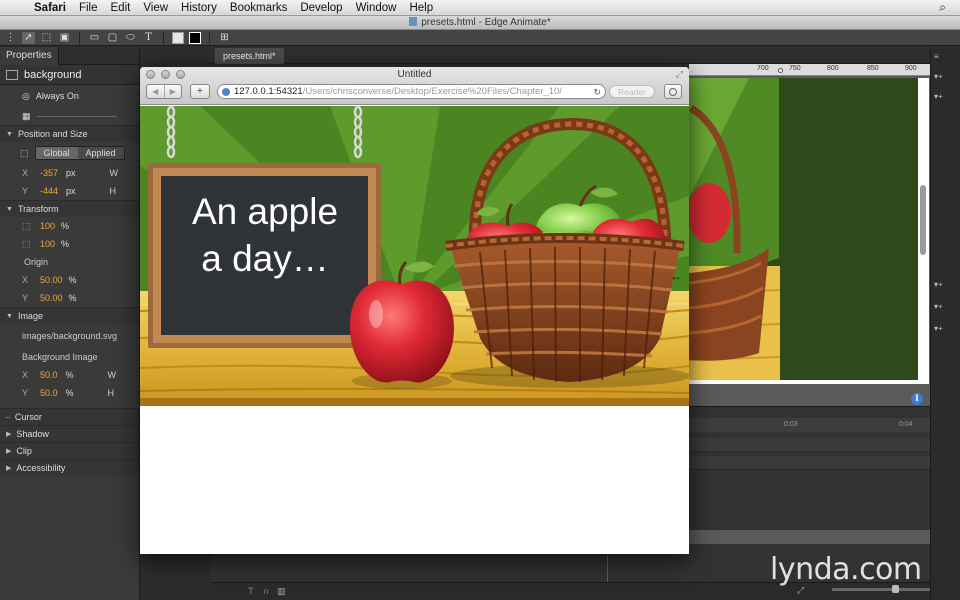  Describe the element at coordinates (28, 417) in the screenshot. I see `section-title: Cursor` at that location.